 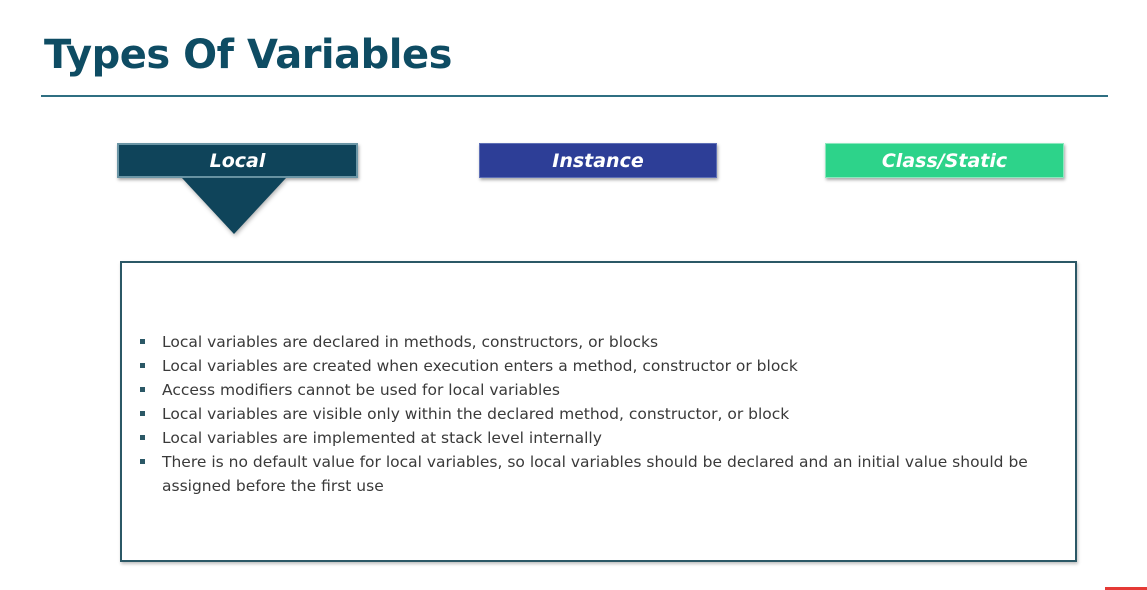 I want to click on slide-title: Types Of Variables, so click(x=248, y=55).